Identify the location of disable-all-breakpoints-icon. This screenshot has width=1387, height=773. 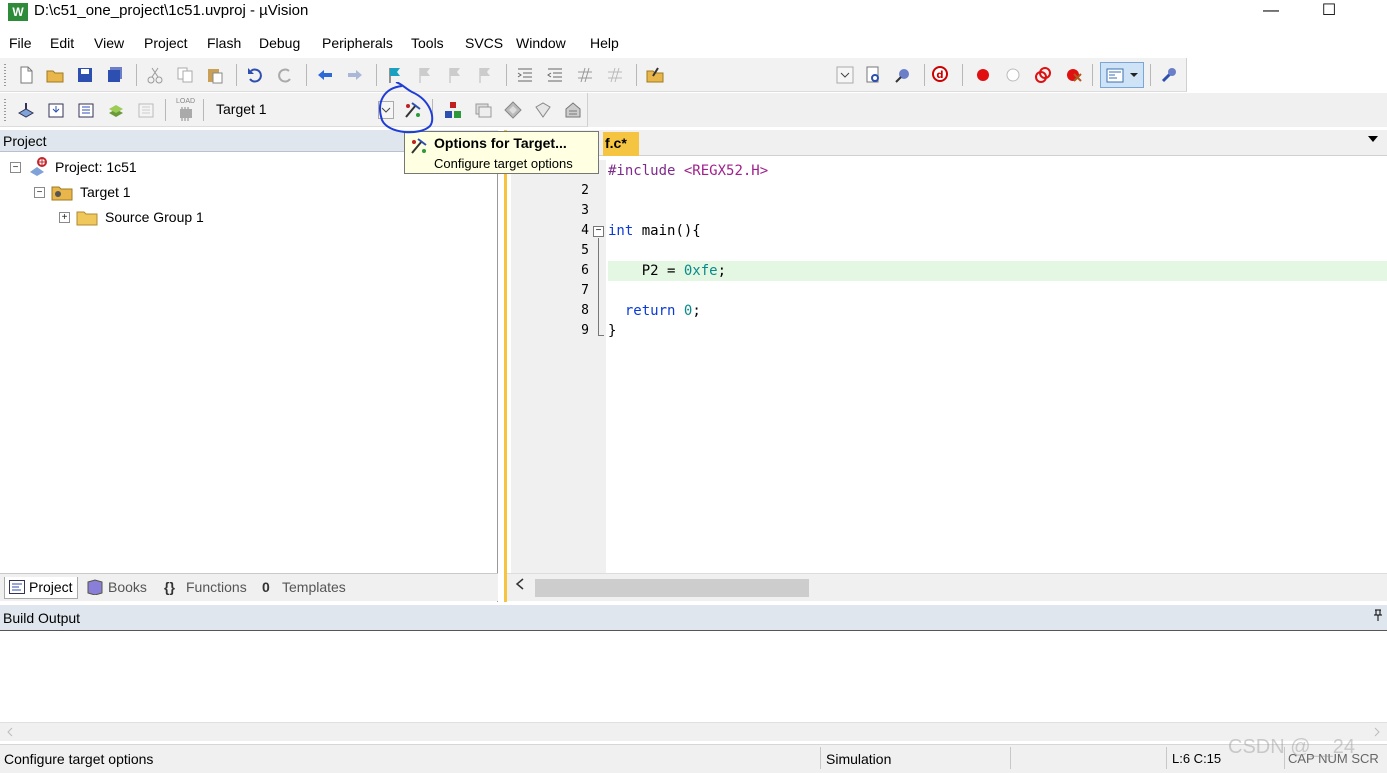
(1043, 75).